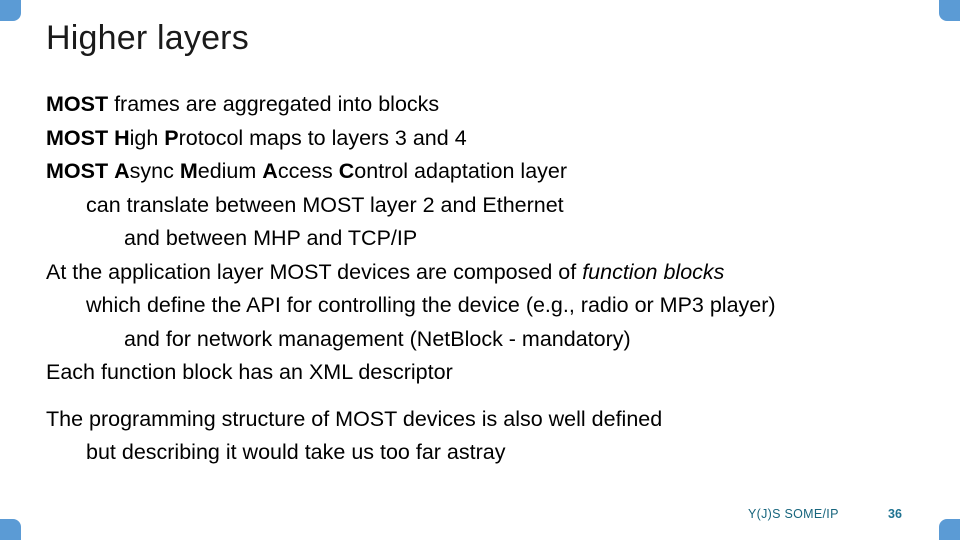  I want to click on body-line: MOST frames are aggregated into blocks, so click(491, 105).